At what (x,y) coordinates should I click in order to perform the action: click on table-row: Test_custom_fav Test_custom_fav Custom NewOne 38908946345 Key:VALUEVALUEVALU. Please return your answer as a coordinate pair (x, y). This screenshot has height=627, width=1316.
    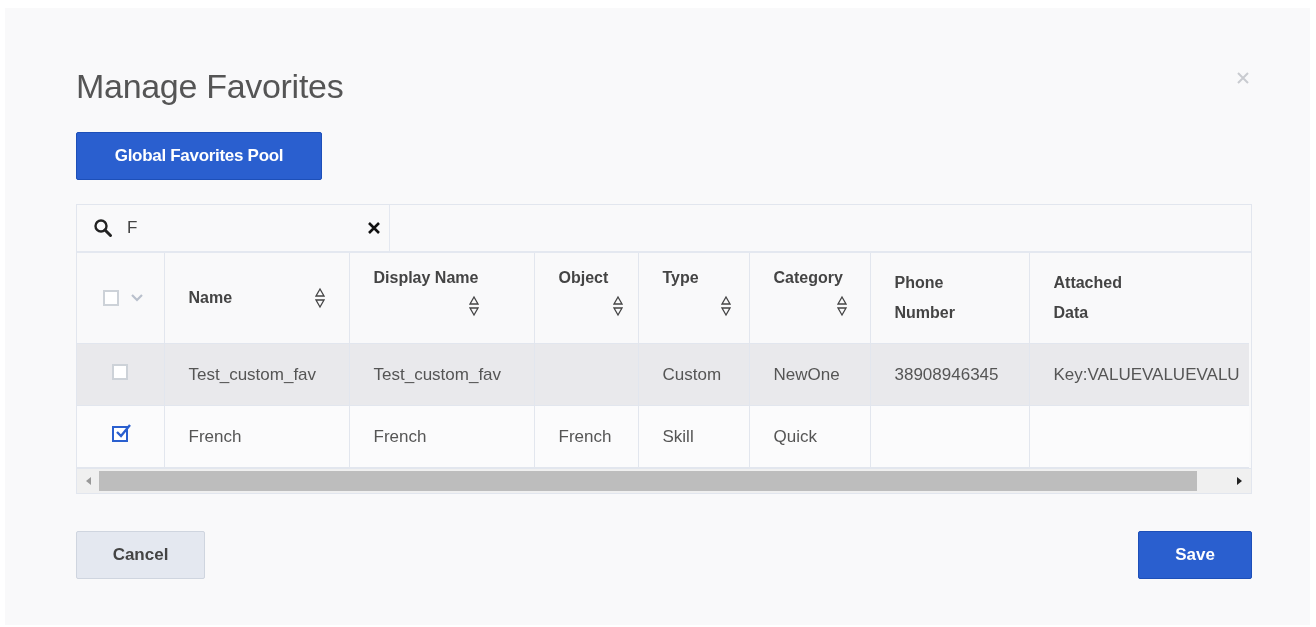
    Looking at the image, I should click on (663, 374).